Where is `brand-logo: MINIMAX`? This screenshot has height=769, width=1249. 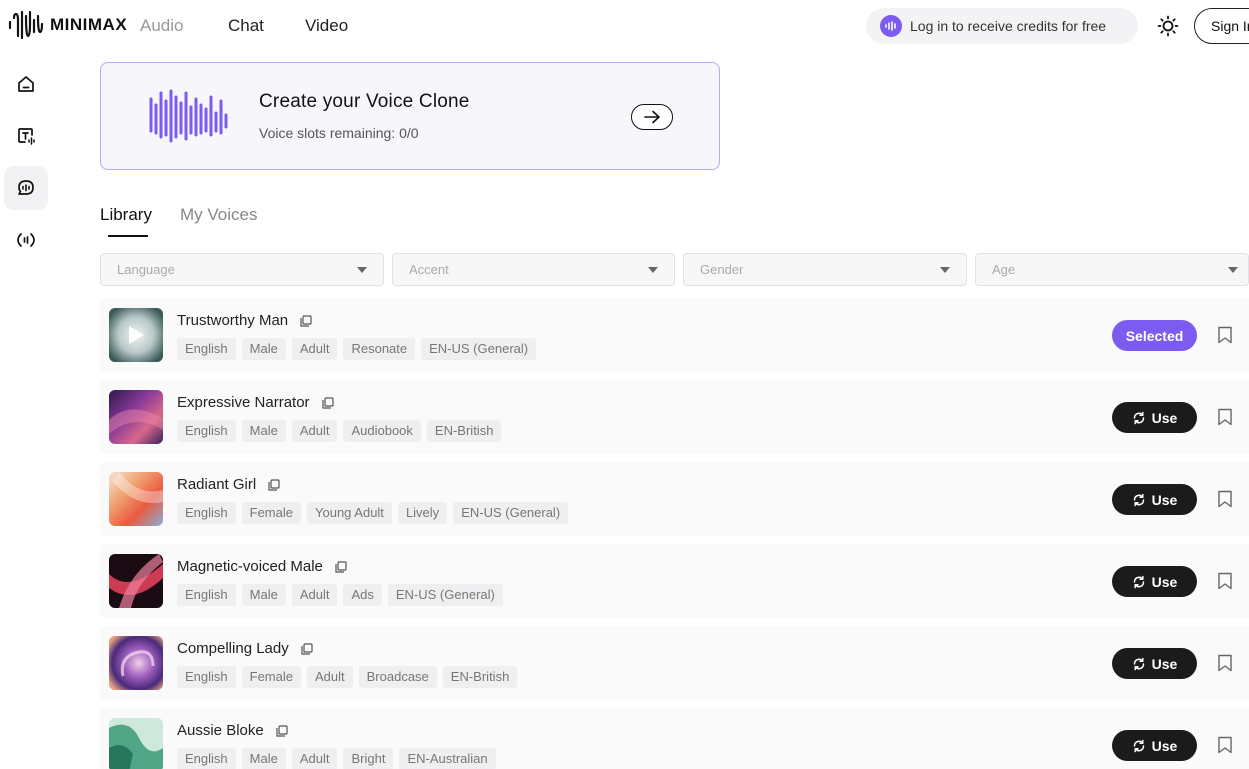 brand-logo: MINIMAX is located at coordinates (67, 25).